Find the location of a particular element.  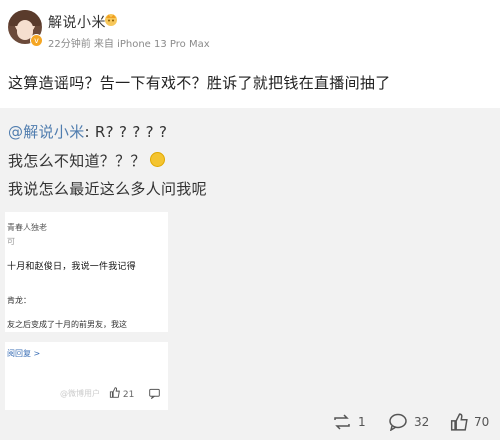

quoted-line-1: @解说小米: R? ? ? ? ? is located at coordinates (87, 131).